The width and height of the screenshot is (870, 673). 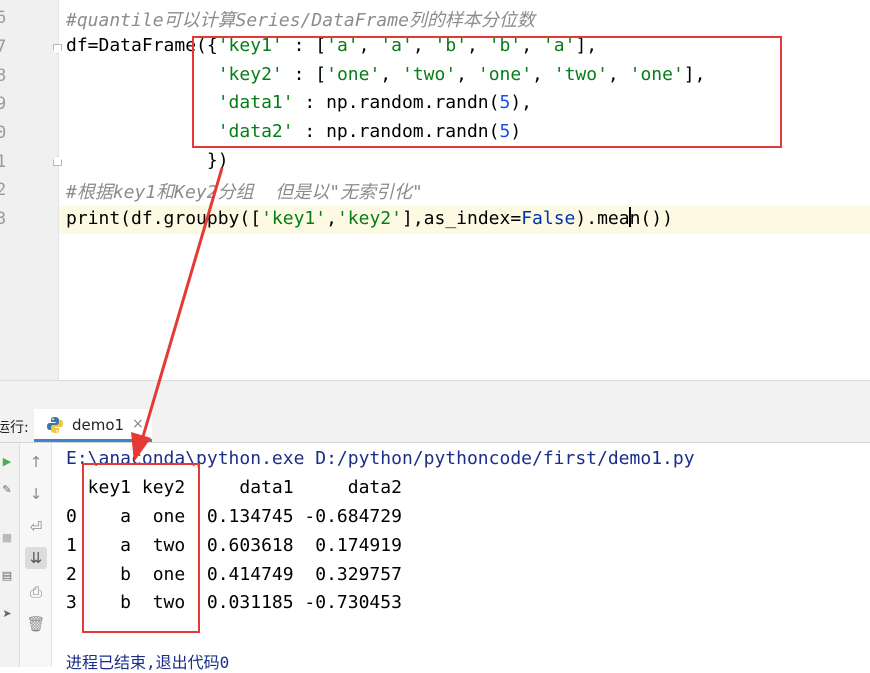 What do you see at coordinates (58, 190) in the screenshot?
I see `gutter-separator` at bounding box center [58, 190].